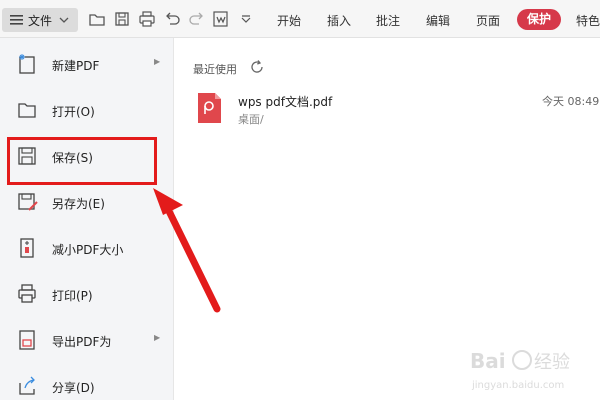 The height and width of the screenshot is (400, 600). What do you see at coordinates (588, 20) in the screenshot?
I see `tab-features: 特色` at bounding box center [588, 20].